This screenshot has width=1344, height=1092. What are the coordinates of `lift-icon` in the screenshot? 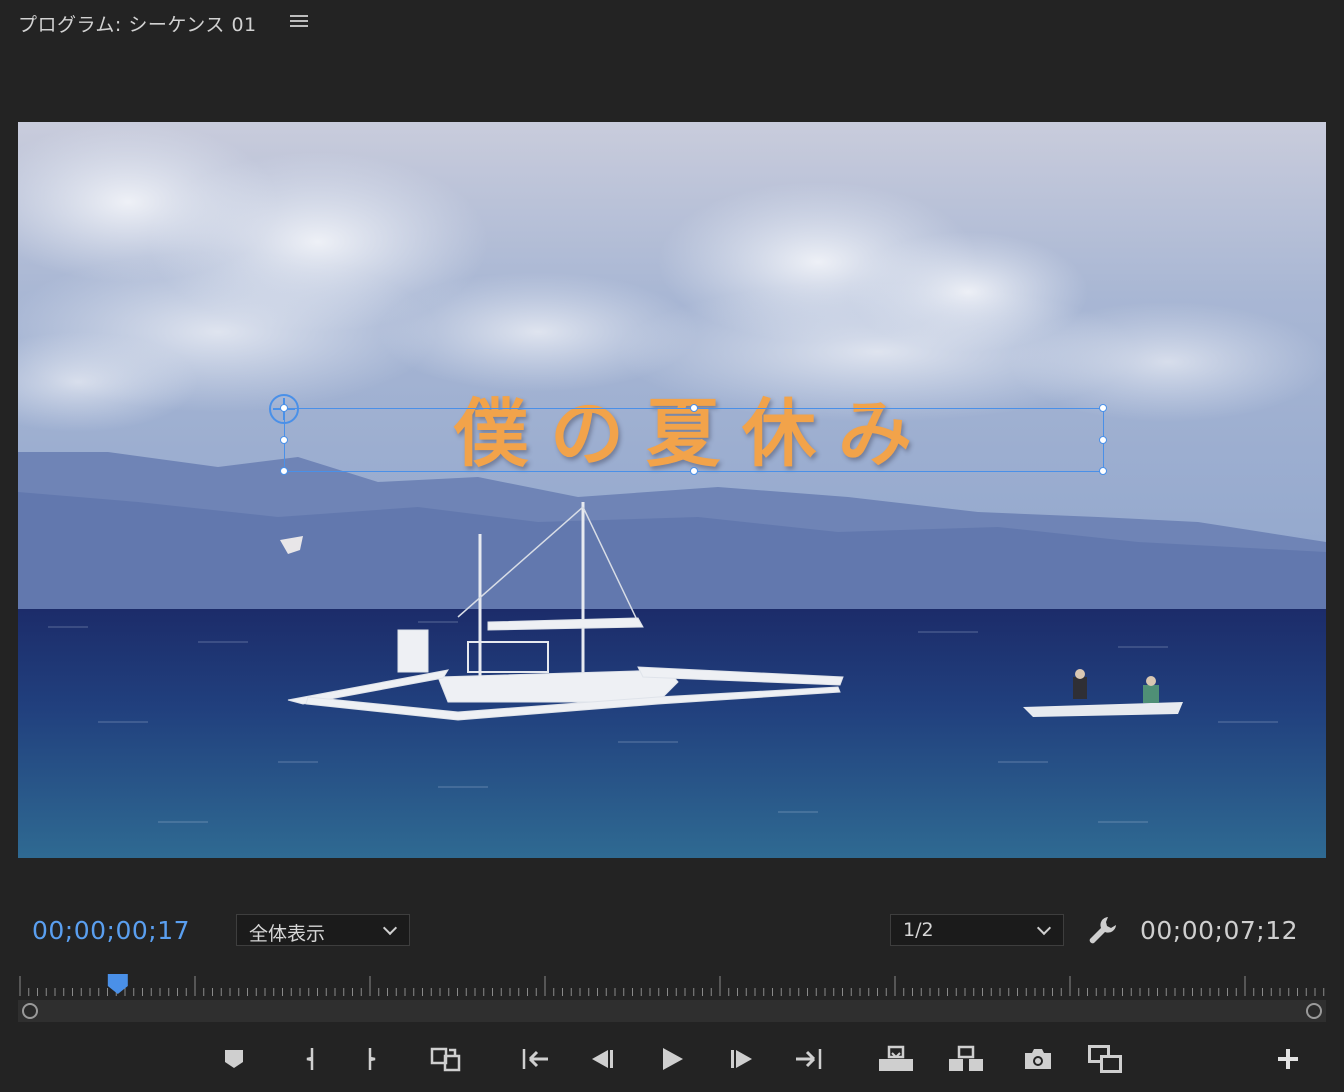 It's located at (896, 1058).